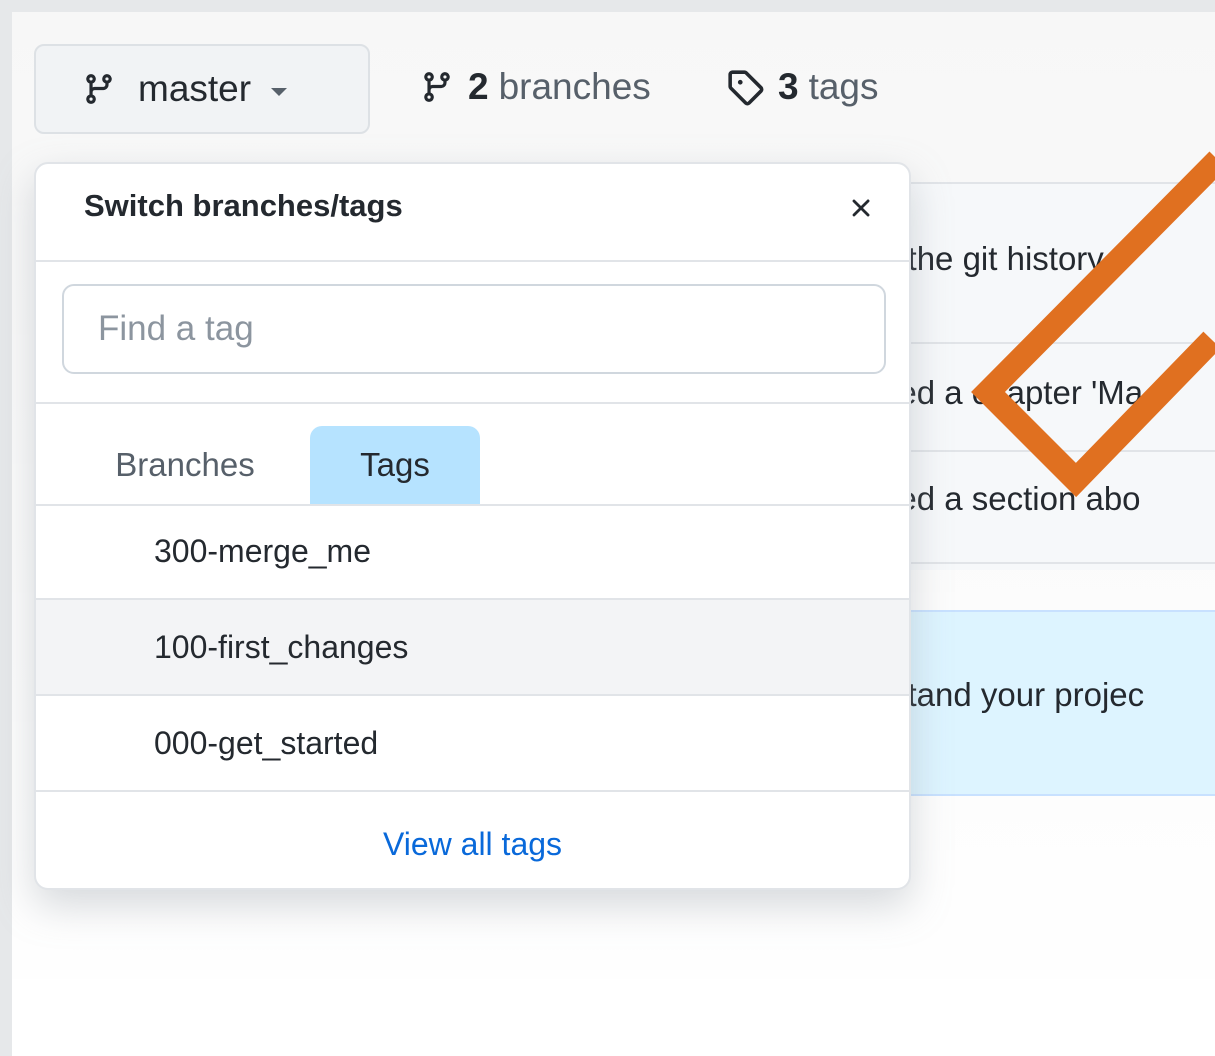 The width and height of the screenshot is (1215, 1056). I want to click on dropdown-footer: View all tags, so click(472, 842).